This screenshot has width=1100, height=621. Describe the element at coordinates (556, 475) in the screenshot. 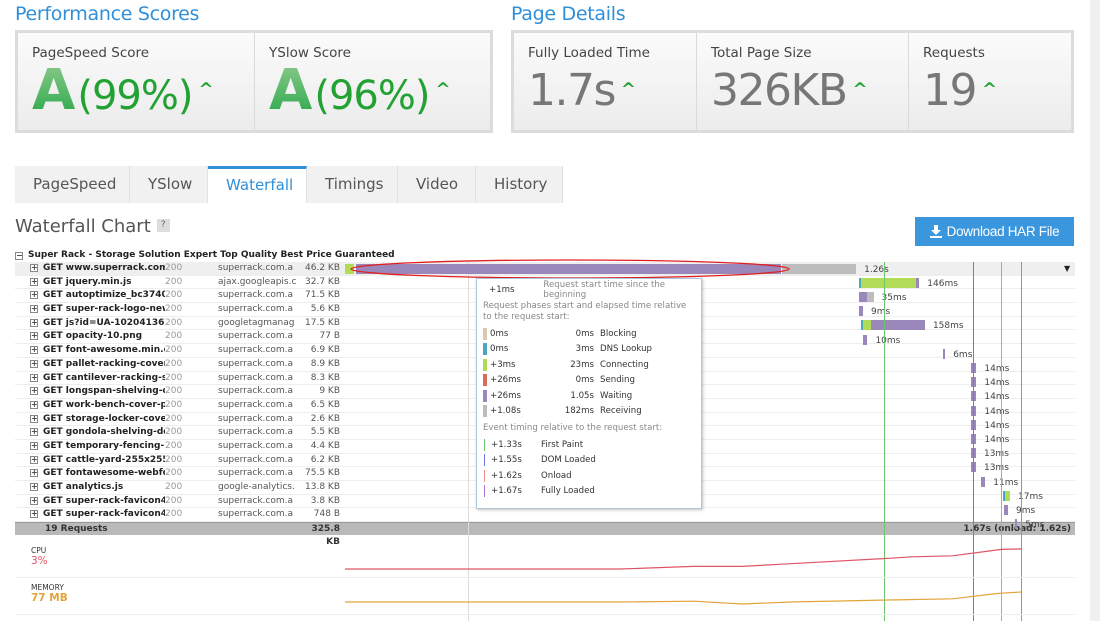

I see `event-name: Onload` at that location.